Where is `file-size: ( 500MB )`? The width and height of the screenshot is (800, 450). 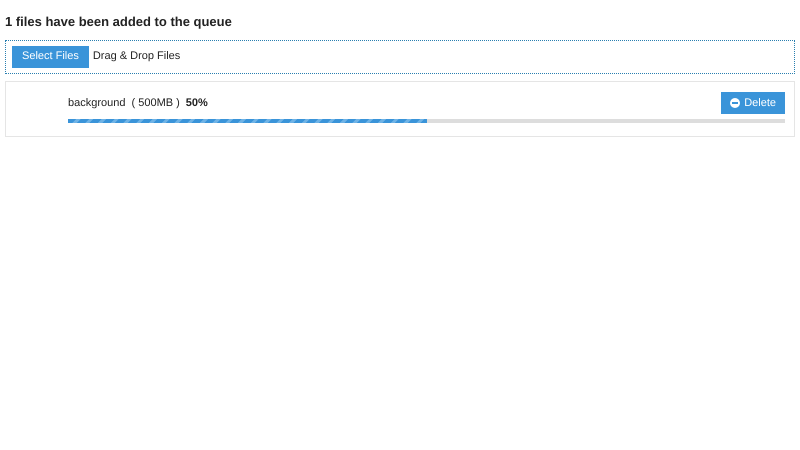 file-size: ( 500MB ) is located at coordinates (156, 103).